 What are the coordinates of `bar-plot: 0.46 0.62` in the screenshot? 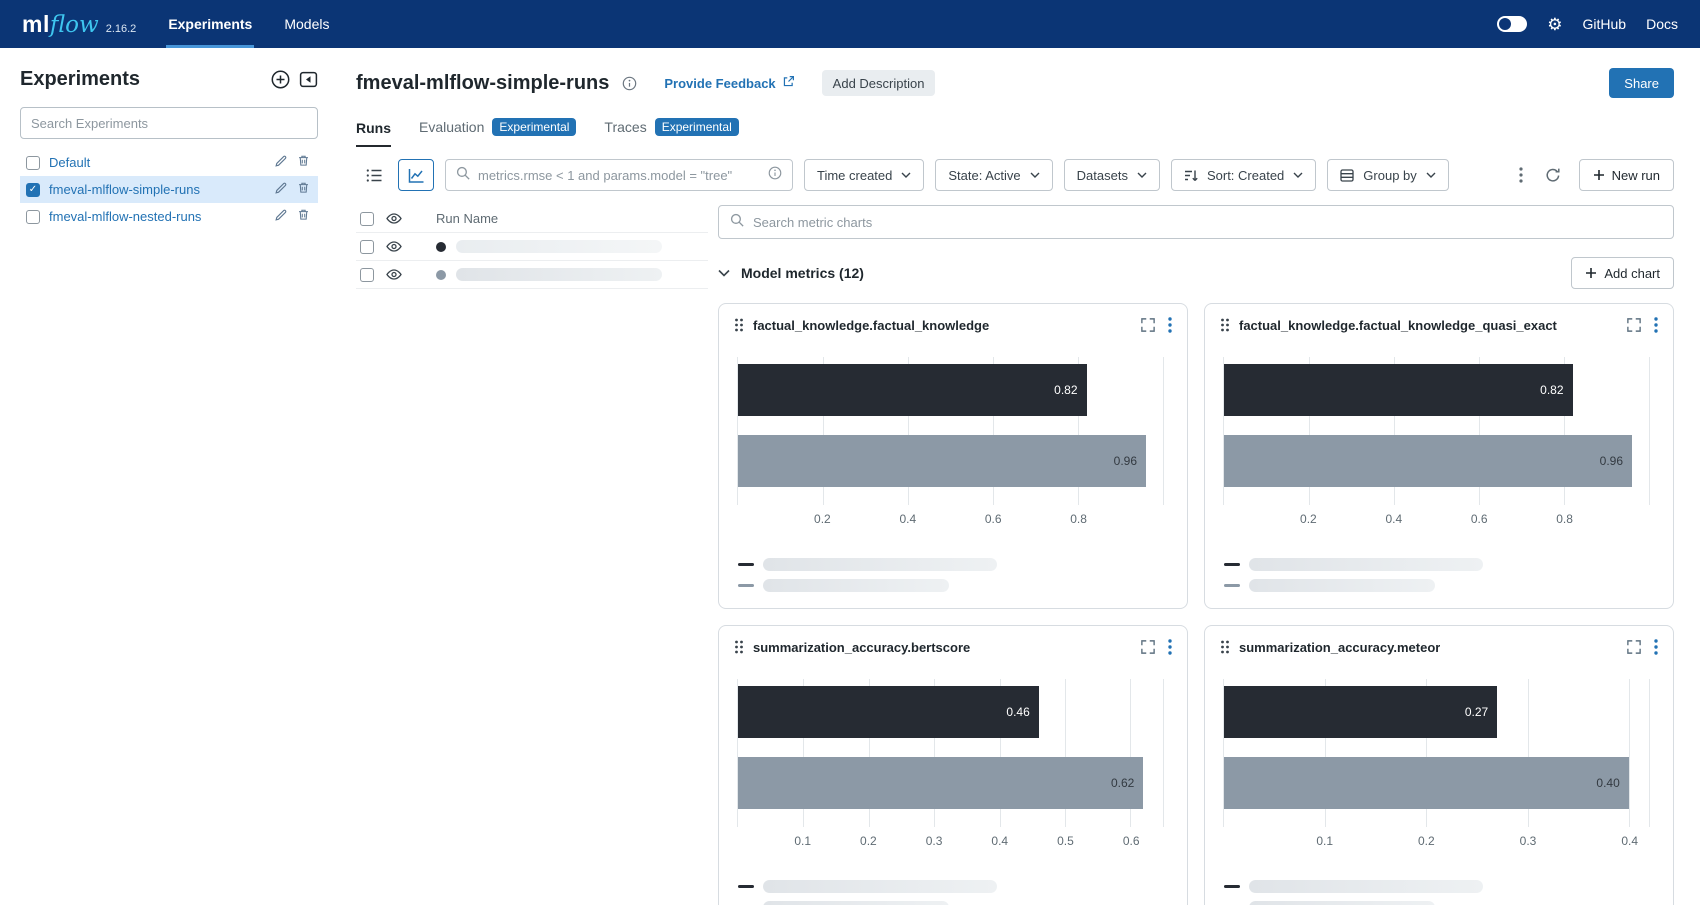 It's located at (950, 753).